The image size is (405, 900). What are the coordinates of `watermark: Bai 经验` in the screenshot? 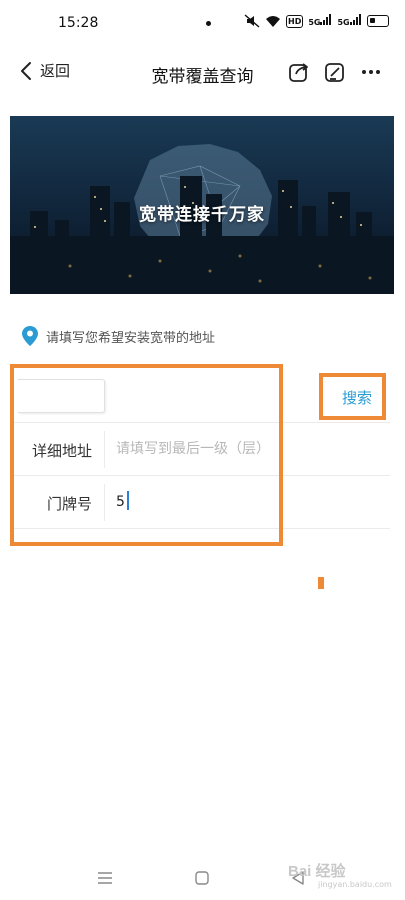 It's located at (317, 871).